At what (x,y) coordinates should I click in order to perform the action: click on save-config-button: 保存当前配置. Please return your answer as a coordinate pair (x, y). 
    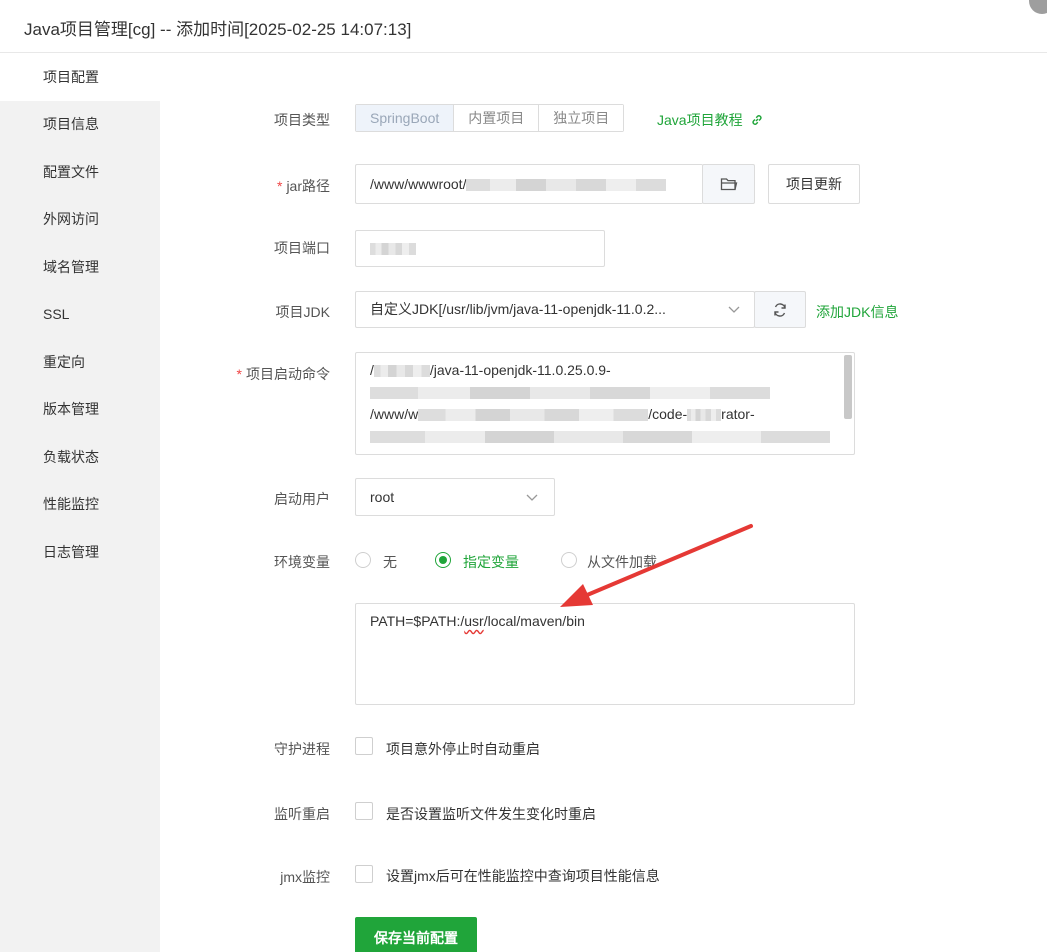
    Looking at the image, I should click on (416, 934).